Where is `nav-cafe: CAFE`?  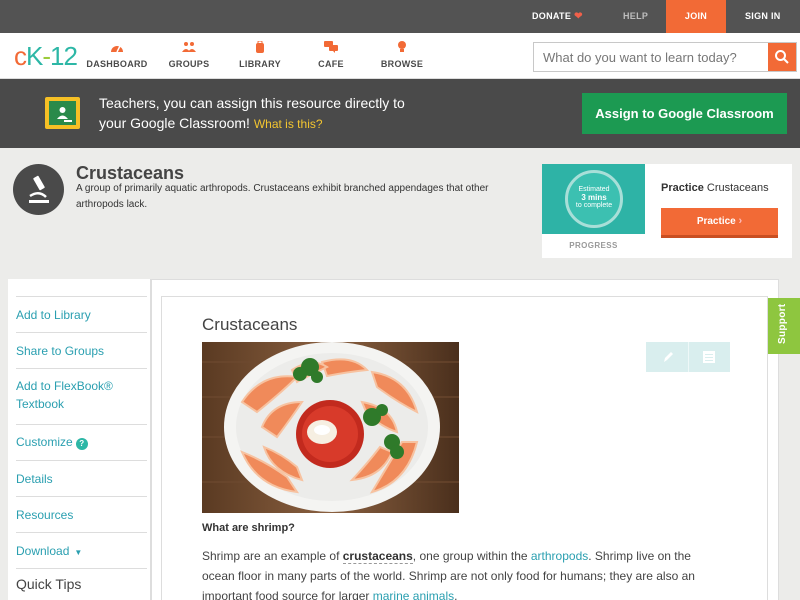
nav-cafe: CAFE is located at coordinates (331, 55).